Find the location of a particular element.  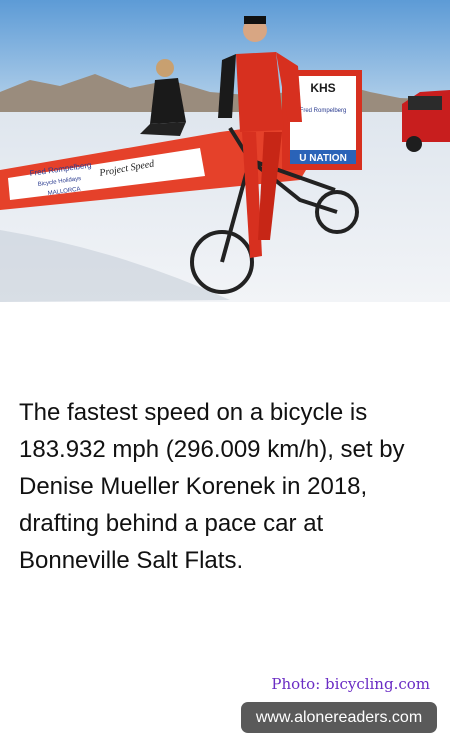

sign-sponsor-text: Fred Rompelberg is located at coordinates (323, 111).